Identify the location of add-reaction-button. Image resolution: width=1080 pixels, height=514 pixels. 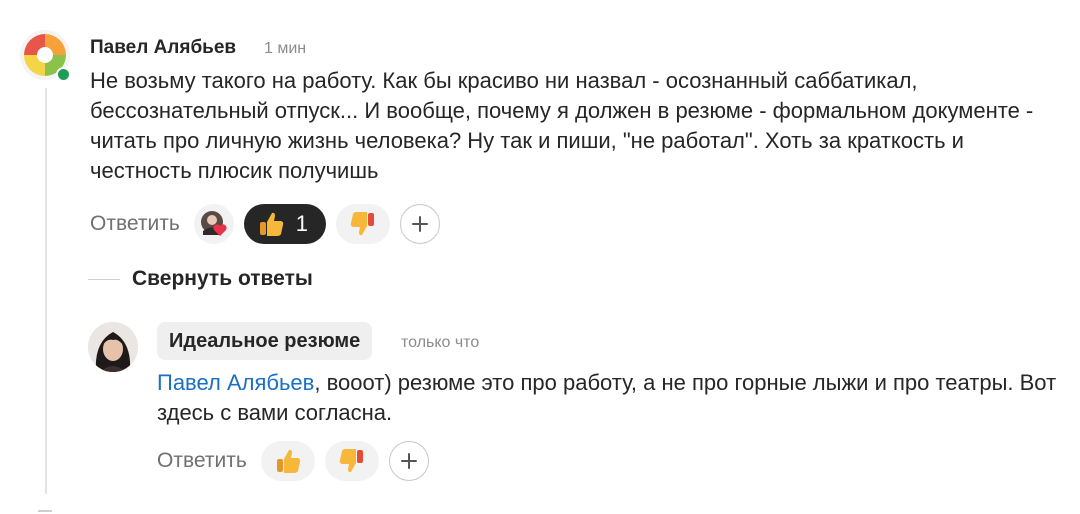
(420, 224).